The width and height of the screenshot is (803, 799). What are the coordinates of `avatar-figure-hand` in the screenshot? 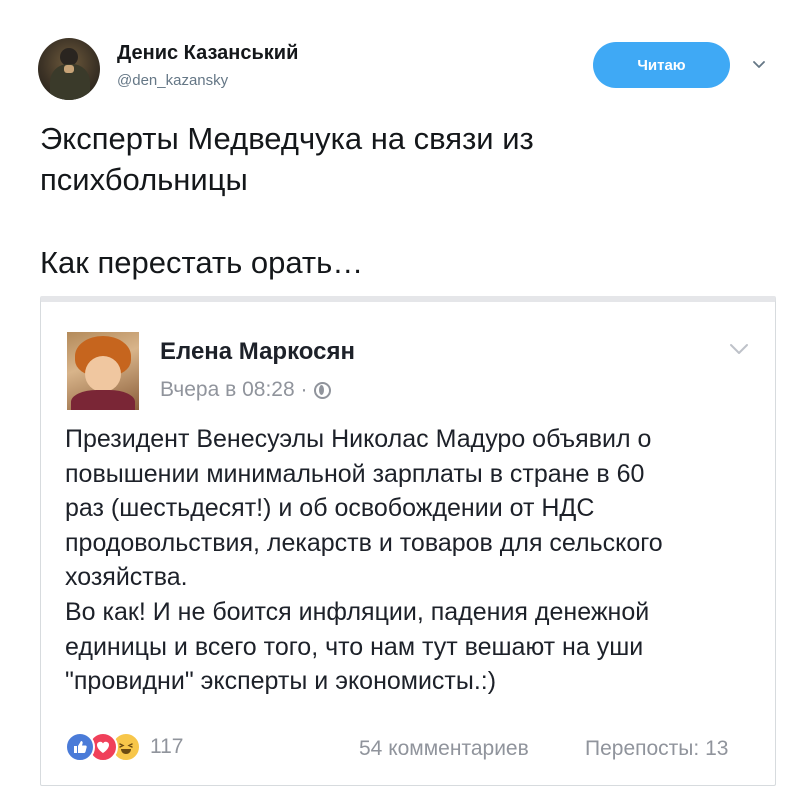 It's located at (69, 69).